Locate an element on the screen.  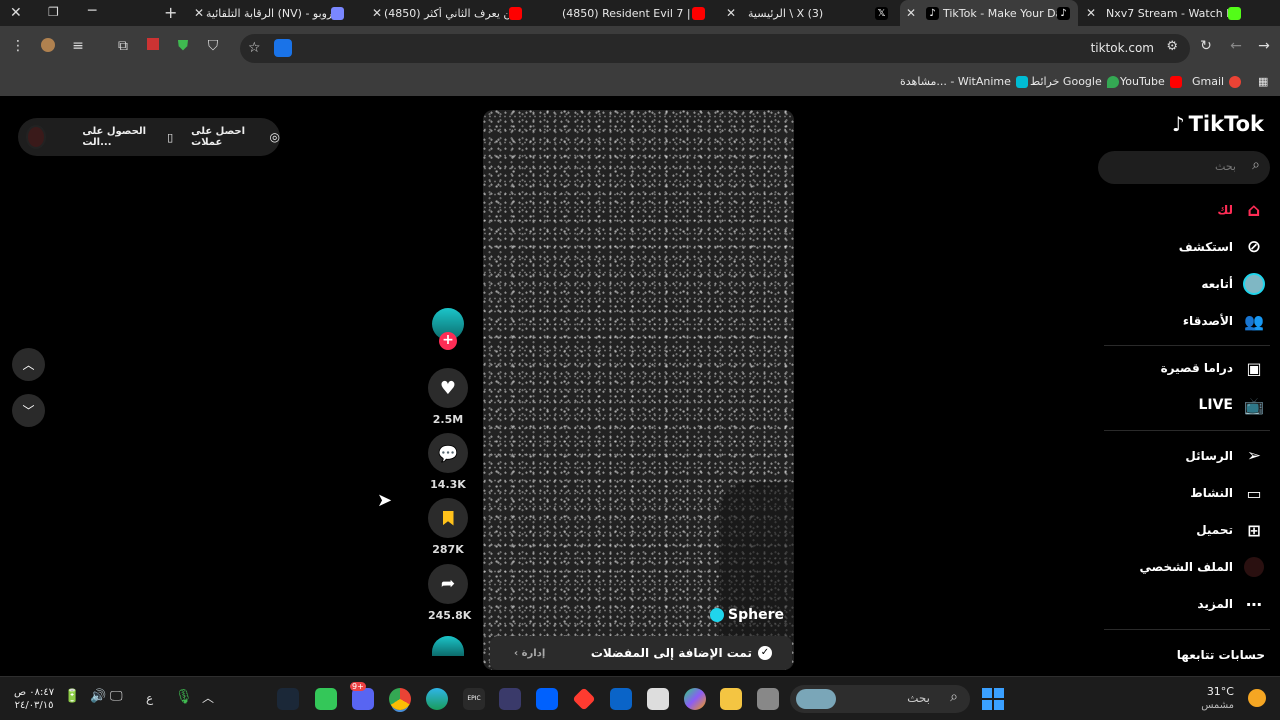
weather-widget: 31°C مشمس is located at coordinates (1217, 699).